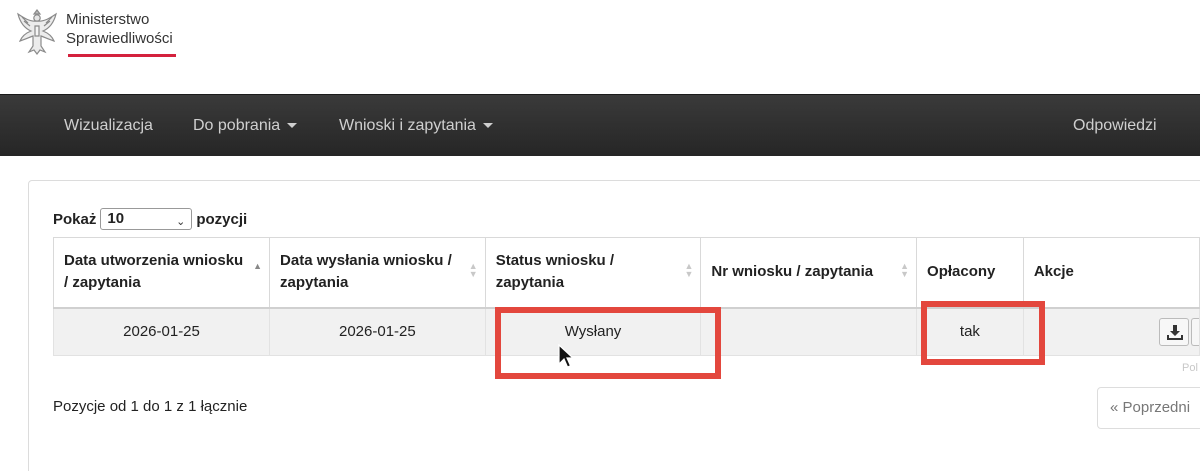 This screenshot has width=1200, height=471. What do you see at coordinates (146, 219) in the screenshot?
I see `page-length-select: 10 ⌄` at bounding box center [146, 219].